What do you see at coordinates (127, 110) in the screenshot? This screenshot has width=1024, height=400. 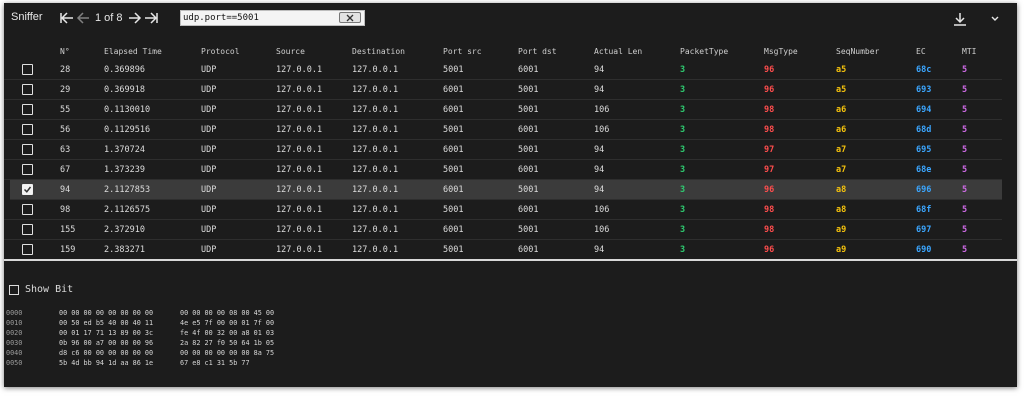 I see `cell-time: 0.1130010` at bounding box center [127, 110].